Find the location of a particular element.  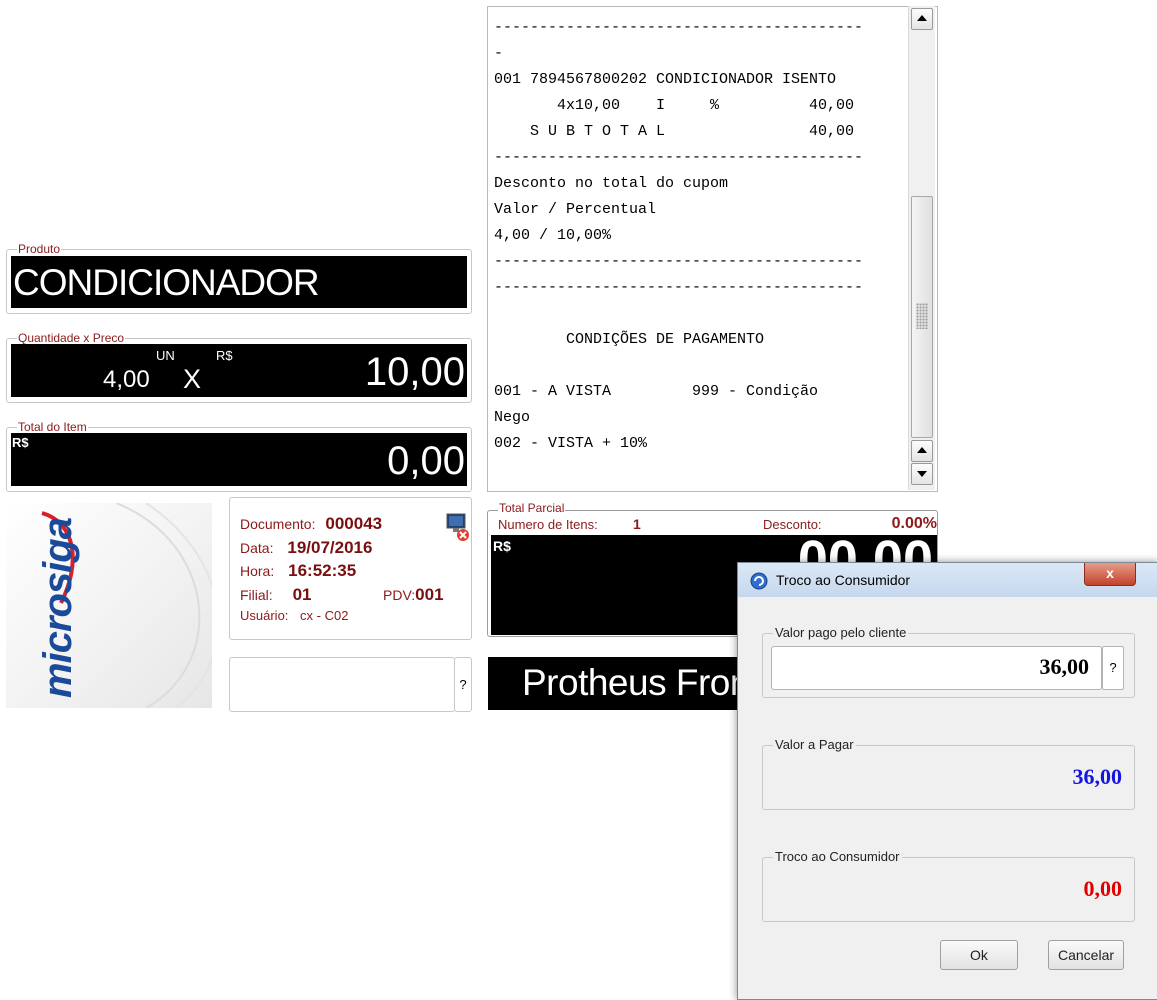

filial-label: Filial: is located at coordinates (256, 595).